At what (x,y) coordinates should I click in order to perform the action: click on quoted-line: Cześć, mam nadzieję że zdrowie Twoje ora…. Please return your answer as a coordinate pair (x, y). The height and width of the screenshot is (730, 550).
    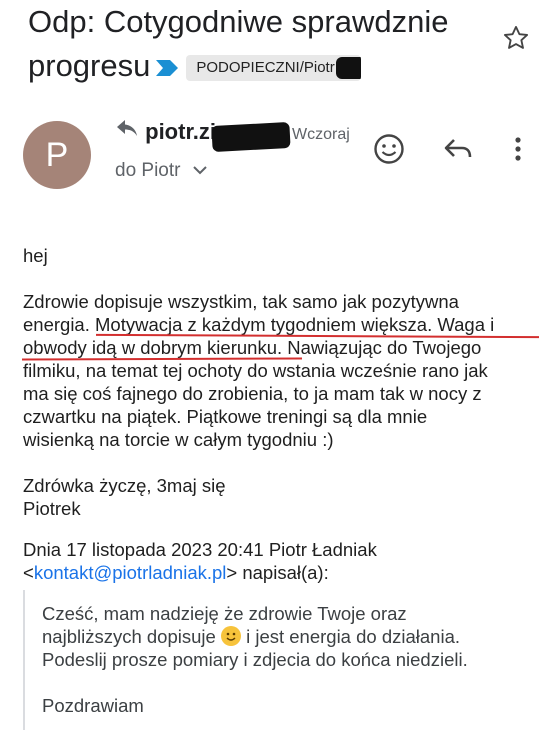
    Looking at the image, I should click on (224, 613).